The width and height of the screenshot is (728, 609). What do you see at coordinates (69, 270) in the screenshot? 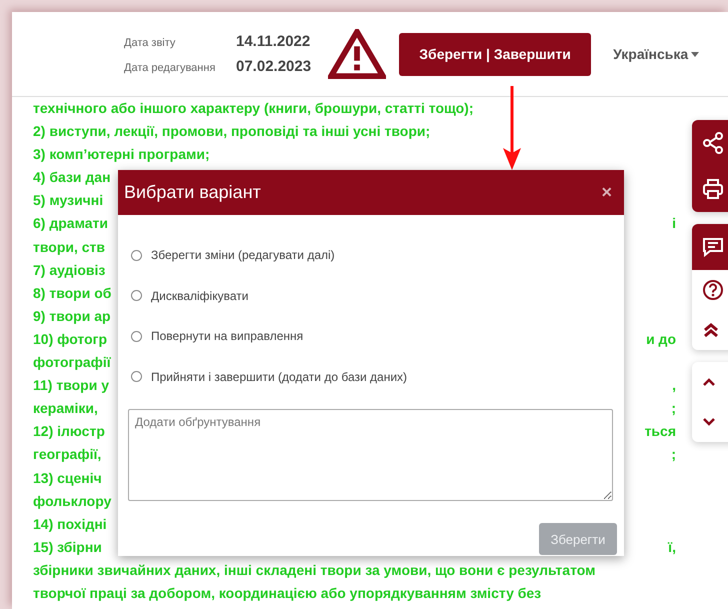
I see `document-text: 7) аудіовіз` at bounding box center [69, 270].